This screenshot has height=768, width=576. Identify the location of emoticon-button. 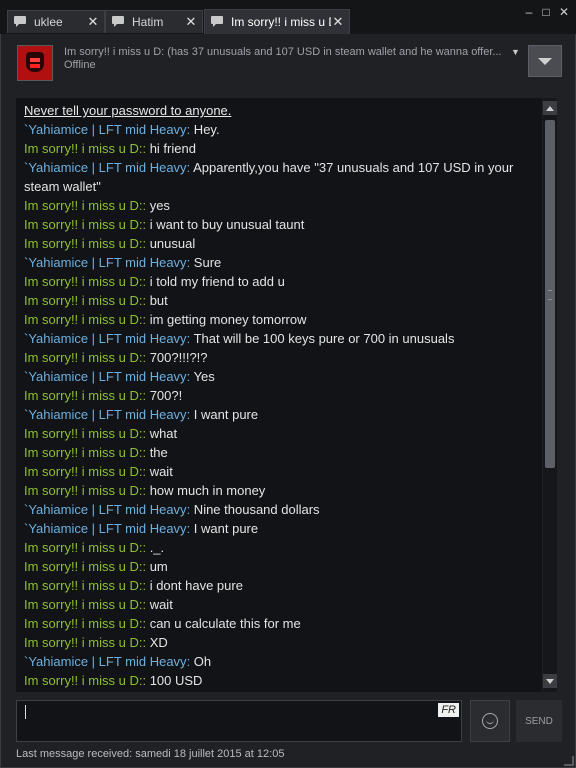
(490, 721).